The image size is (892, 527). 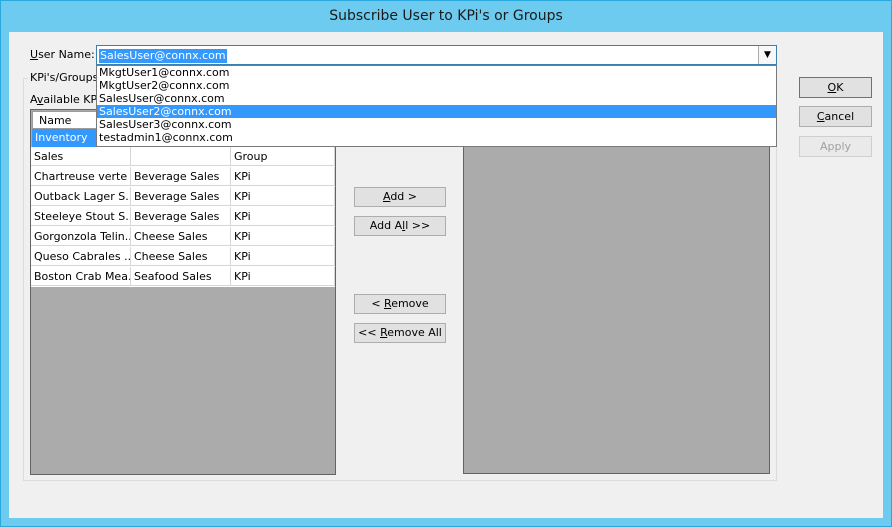 I want to click on add-all-rest: l >>, so click(x=418, y=225).